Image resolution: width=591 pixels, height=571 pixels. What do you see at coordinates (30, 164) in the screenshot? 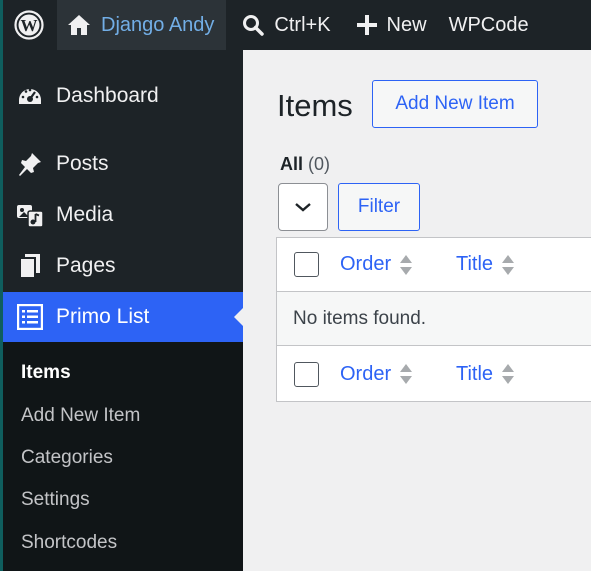
I see `pin-icon` at bounding box center [30, 164].